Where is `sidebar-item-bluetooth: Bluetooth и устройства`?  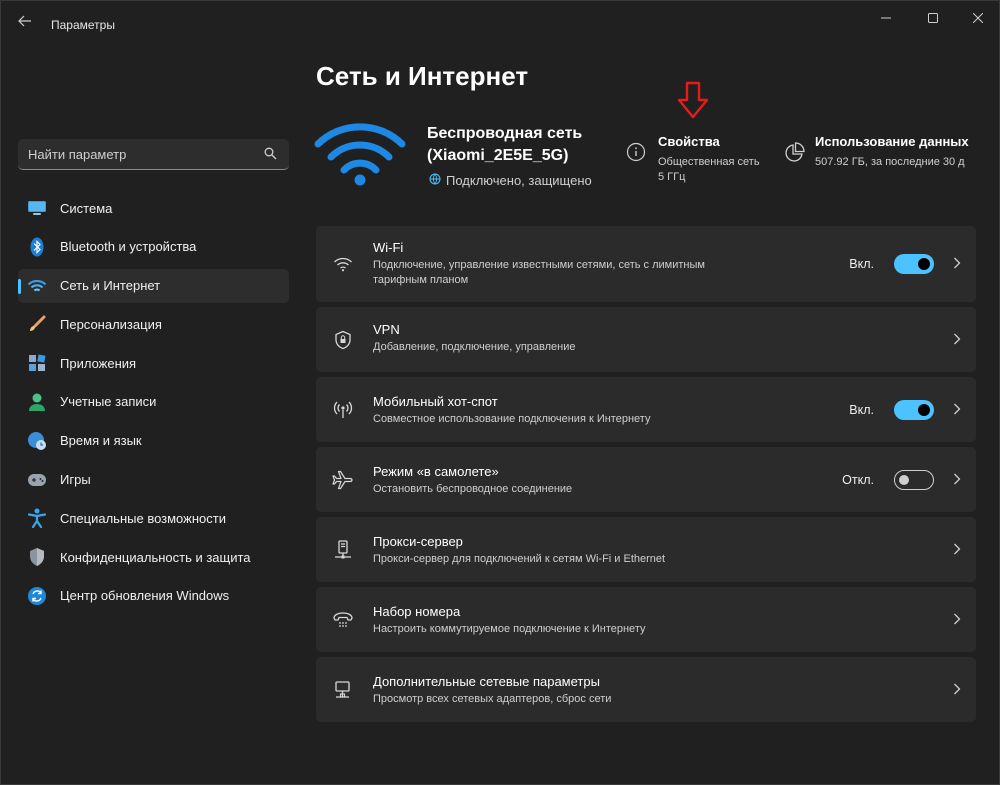
sidebar-item-bluetooth: Bluetooth и устройства is located at coordinates (153, 247).